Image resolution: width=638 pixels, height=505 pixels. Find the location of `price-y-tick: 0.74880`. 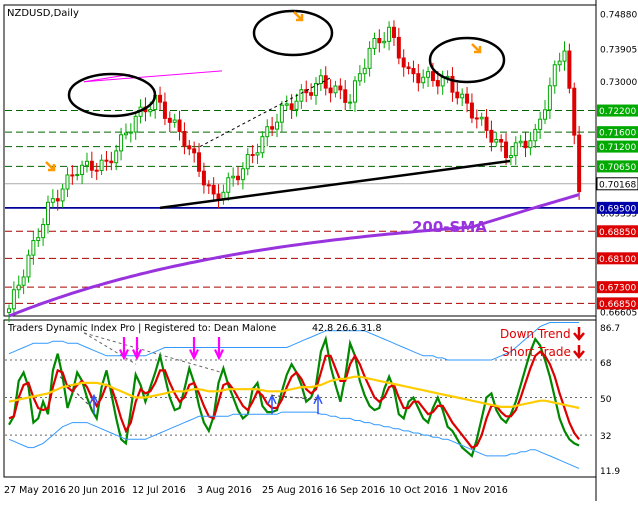

price-y-tick: 0.74880 is located at coordinates (618, 15).